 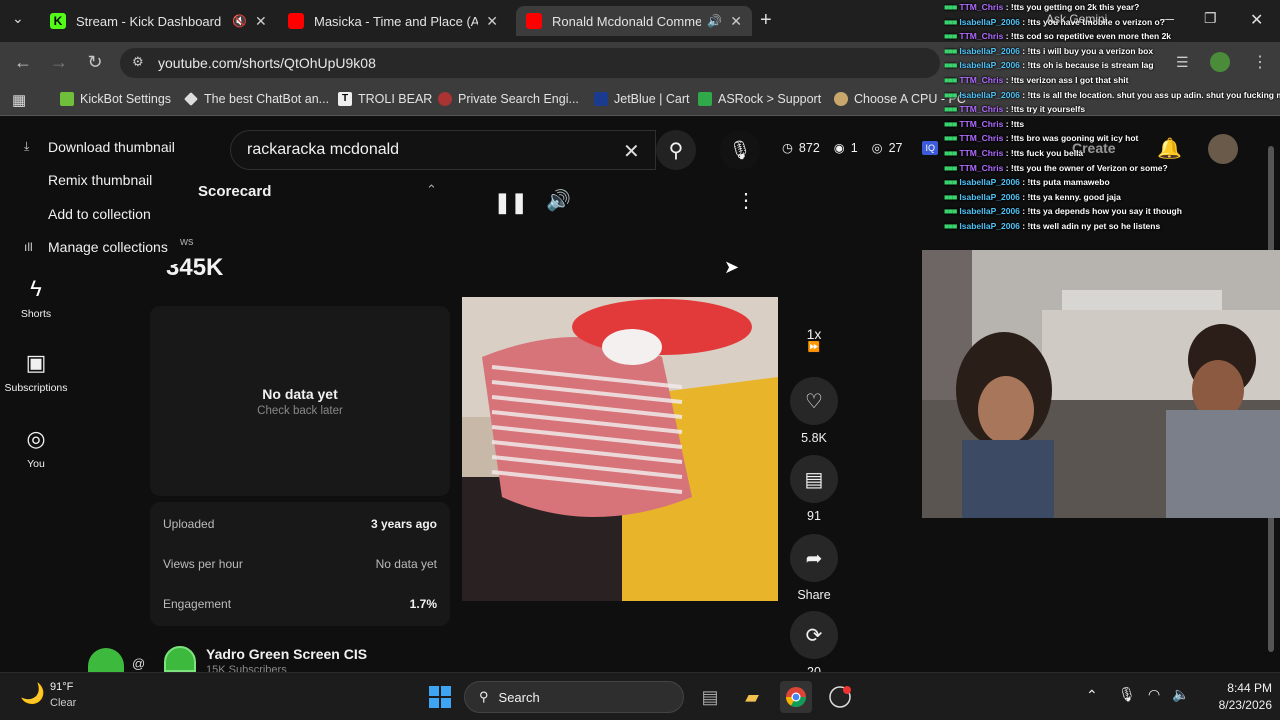 I want to click on share-icon: ➦, so click(x=814, y=558).